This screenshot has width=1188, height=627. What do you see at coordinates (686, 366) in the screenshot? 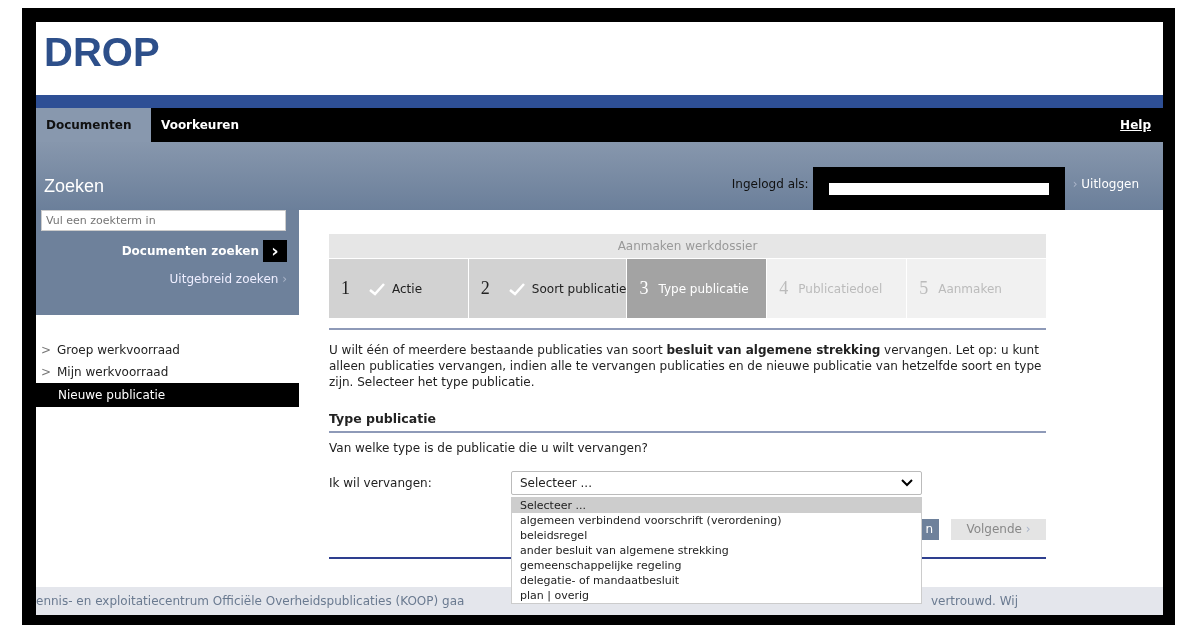
I see `intro-paragraph: U wilt één of meerdere bestaande publicaties van soort besluit van algemene strekking vervangen. Let op: u kunt alleen publicaties vervangen, indien alle te vervangen publicaties en de nieuwe publicatie van hetzelfde soort en type zijn. Selecteer het type publicatie.` at bounding box center [686, 366].